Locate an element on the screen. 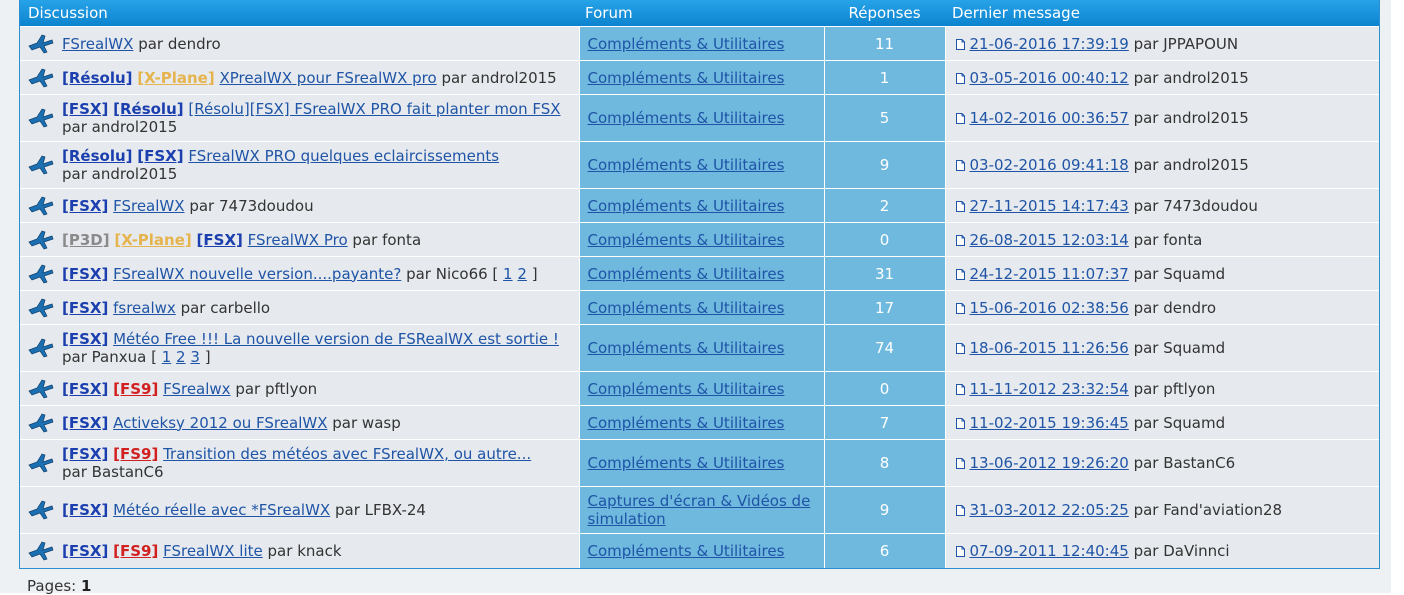 The width and height of the screenshot is (1404, 595). last-message-date-link: 27-11-2015 14:17:43 is located at coordinates (1049, 206).